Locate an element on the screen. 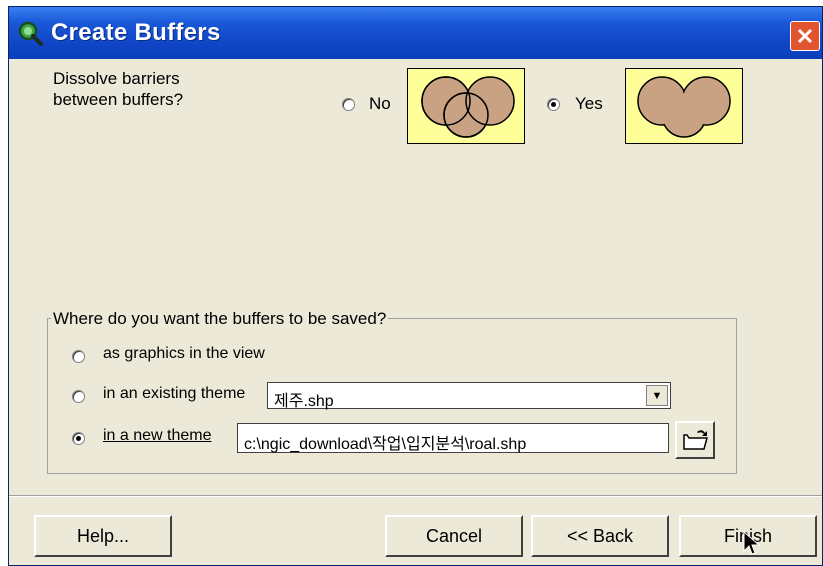  mouse-cursor-icon is located at coordinates (752, 543).